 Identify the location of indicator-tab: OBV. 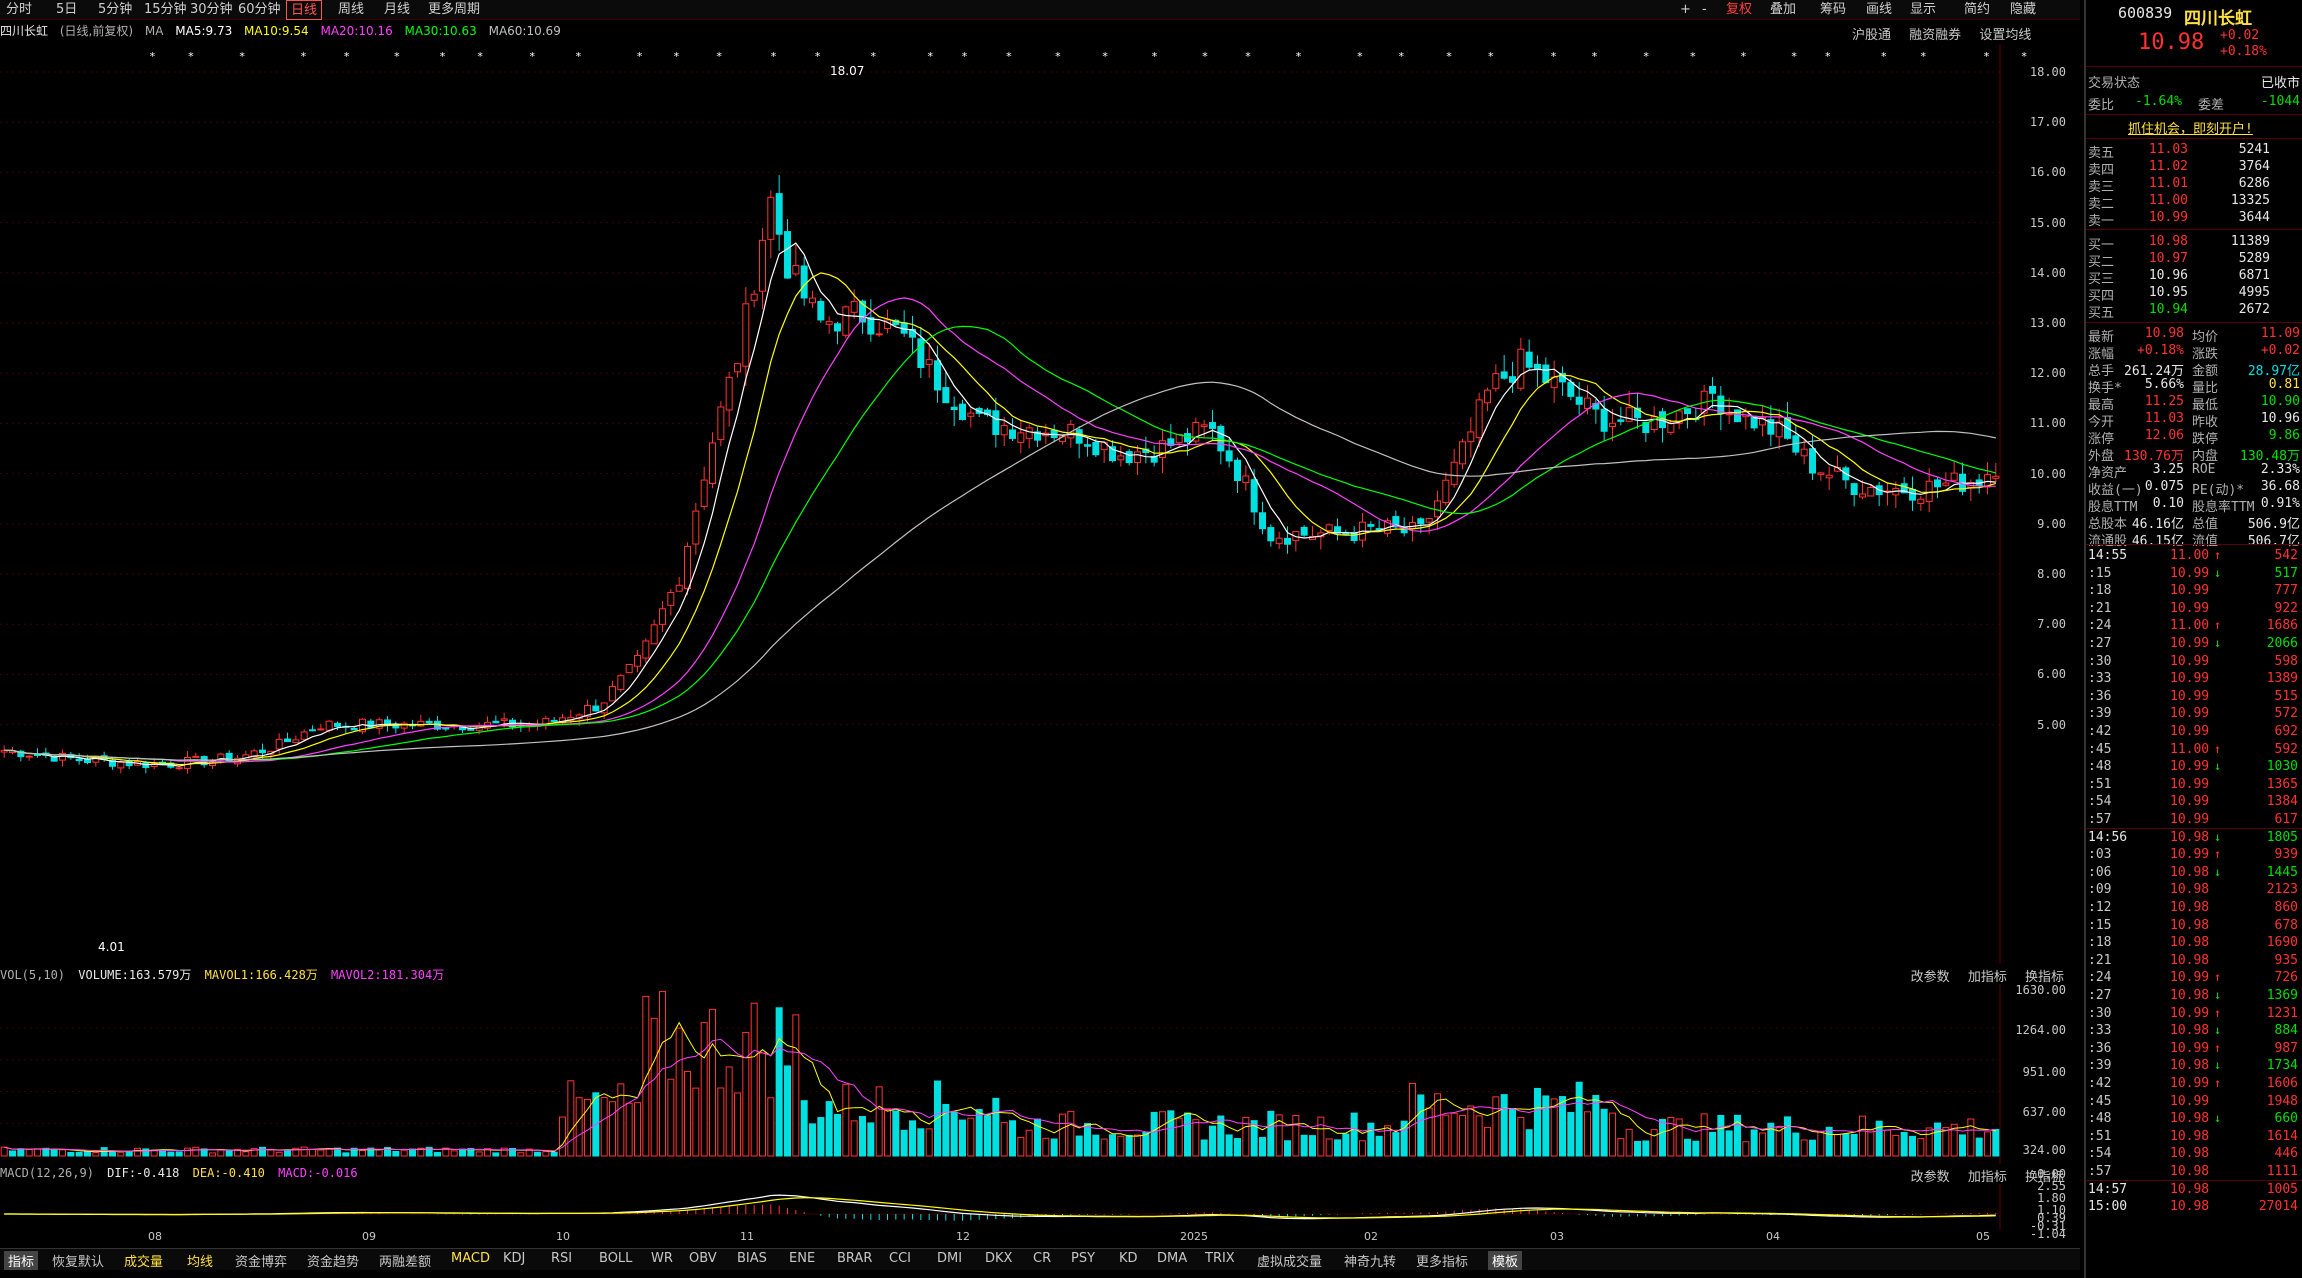
(703, 1258).